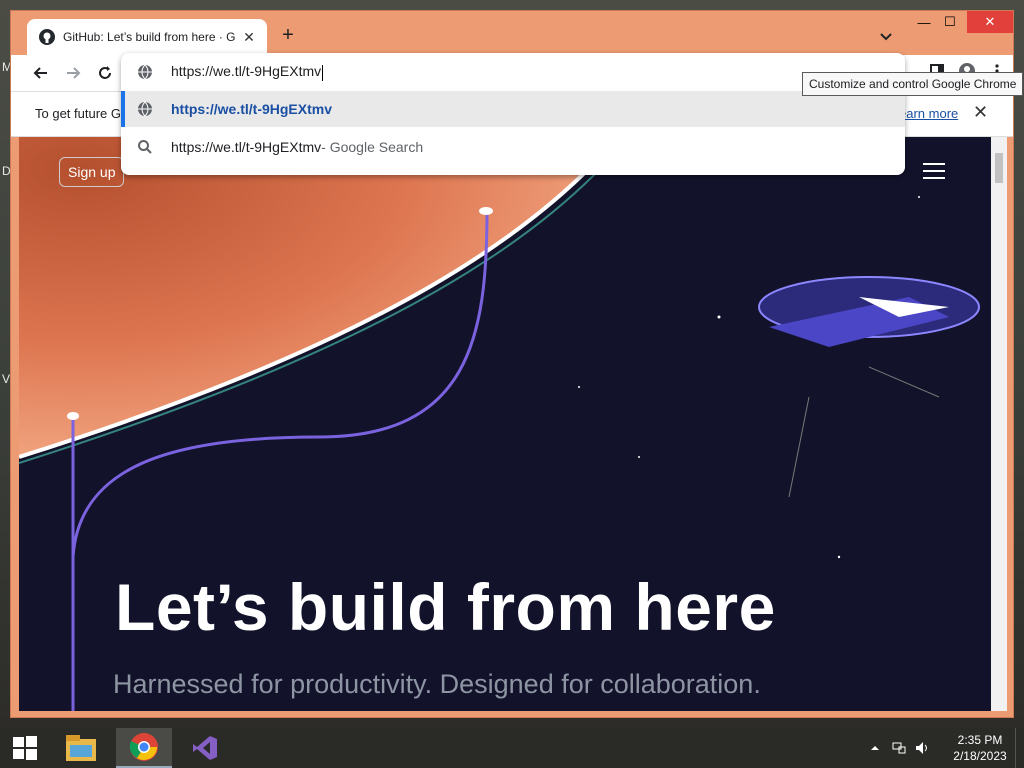 The image size is (1024, 768). What do you see at coordinates (990, 22) in the screenshot?
I see `close-window-button: ✕` at bounding box center [990, 22].